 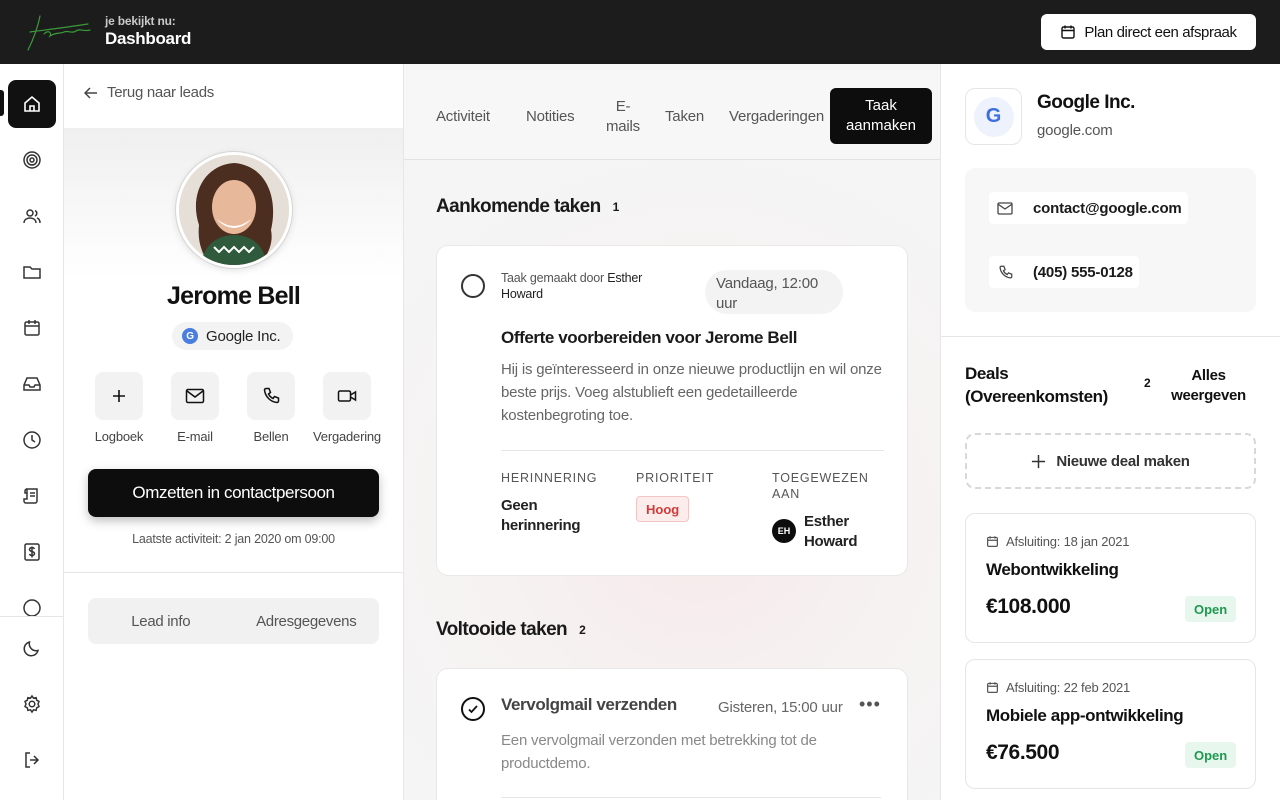 What do you see at coordinates (32, 104) in the screenshot?
I see `nav-home` at bounding box center [32, 104].